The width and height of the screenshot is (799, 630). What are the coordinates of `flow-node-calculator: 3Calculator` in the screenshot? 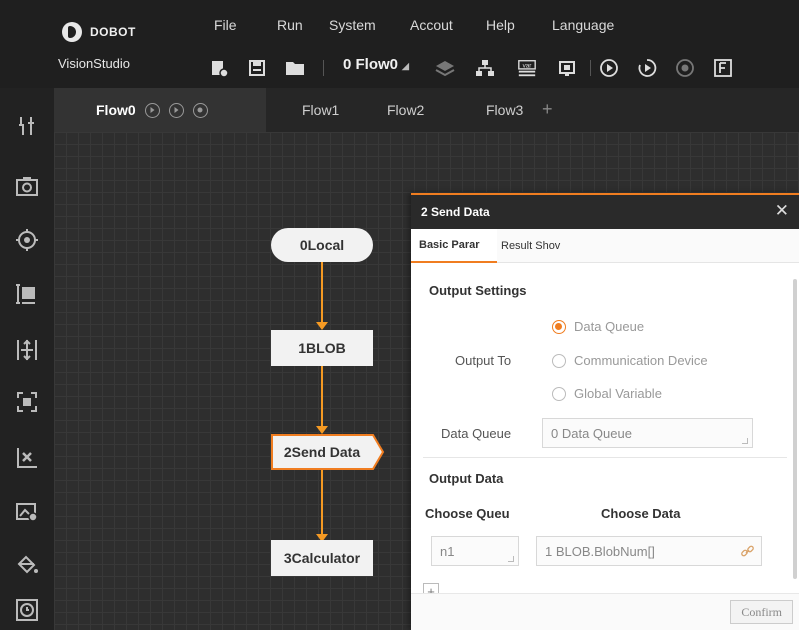 It's located at (322, 558).